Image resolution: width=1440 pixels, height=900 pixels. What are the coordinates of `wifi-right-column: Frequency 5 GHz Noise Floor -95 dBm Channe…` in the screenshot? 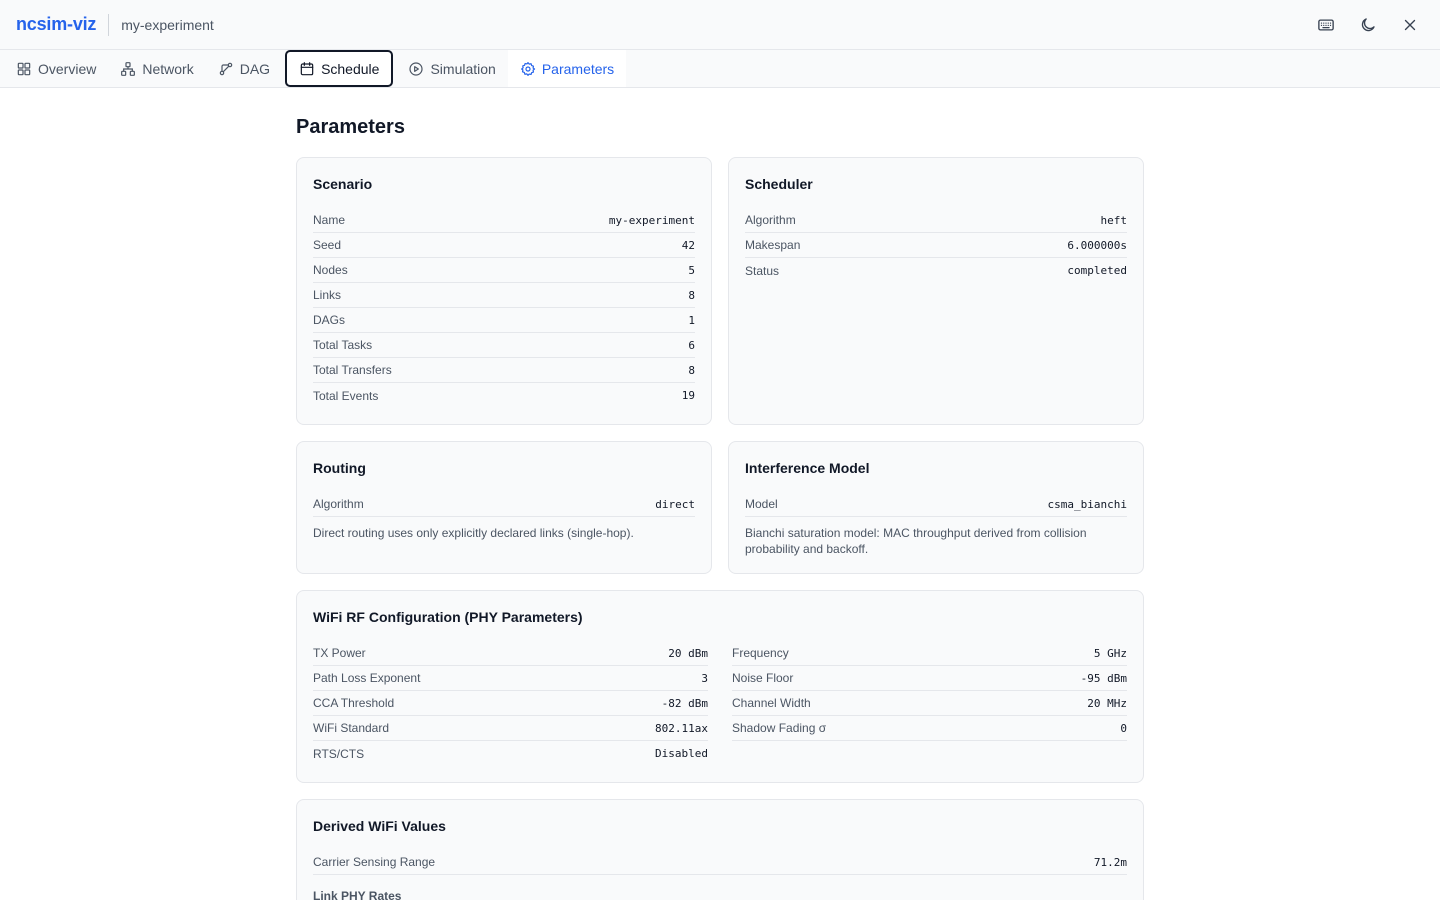 It's located at (929, 703).